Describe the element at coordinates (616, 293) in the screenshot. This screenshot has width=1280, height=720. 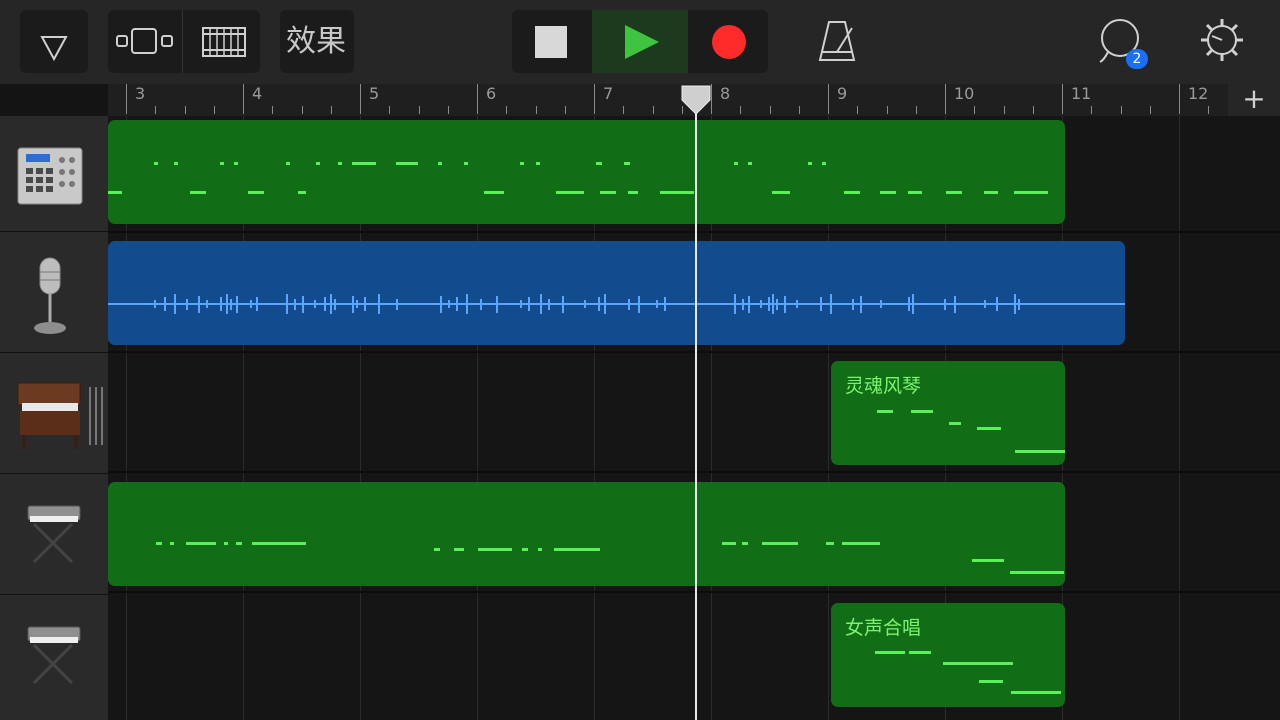
I see `audio-region` at that location.